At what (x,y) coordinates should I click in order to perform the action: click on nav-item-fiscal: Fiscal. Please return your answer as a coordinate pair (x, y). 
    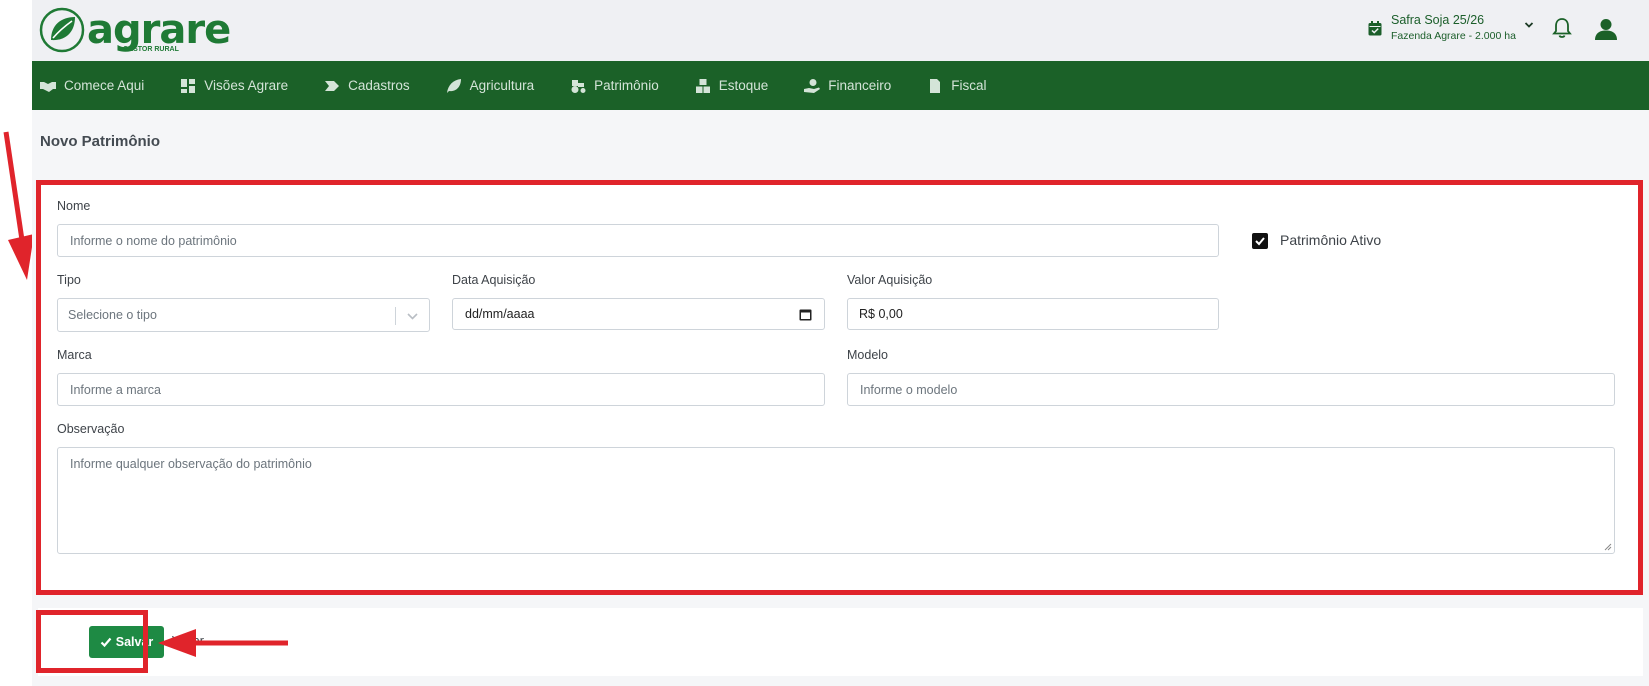
    Looking at the image, I should click on (957, 86).